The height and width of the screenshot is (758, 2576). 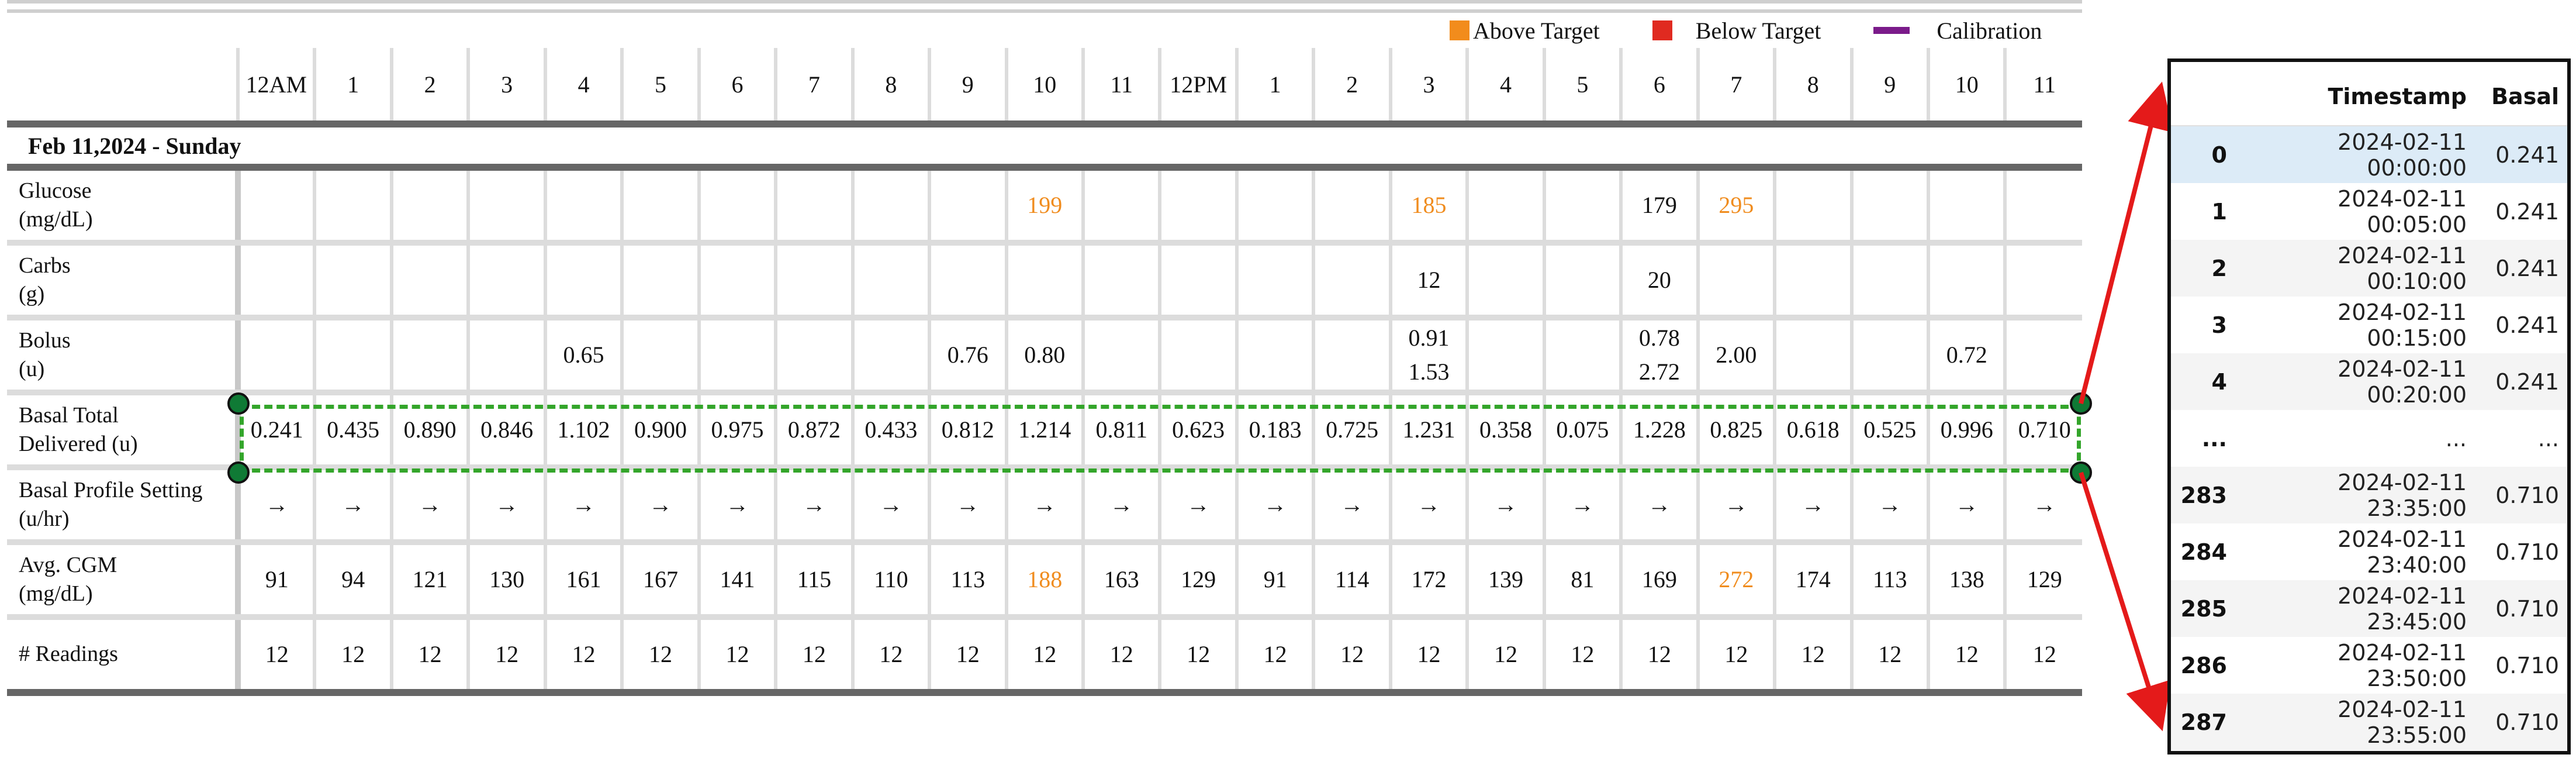 I want to click on dataframe-row: 1 2024-02-11 00:05:00 0.241, so click(x=2369, y=211).